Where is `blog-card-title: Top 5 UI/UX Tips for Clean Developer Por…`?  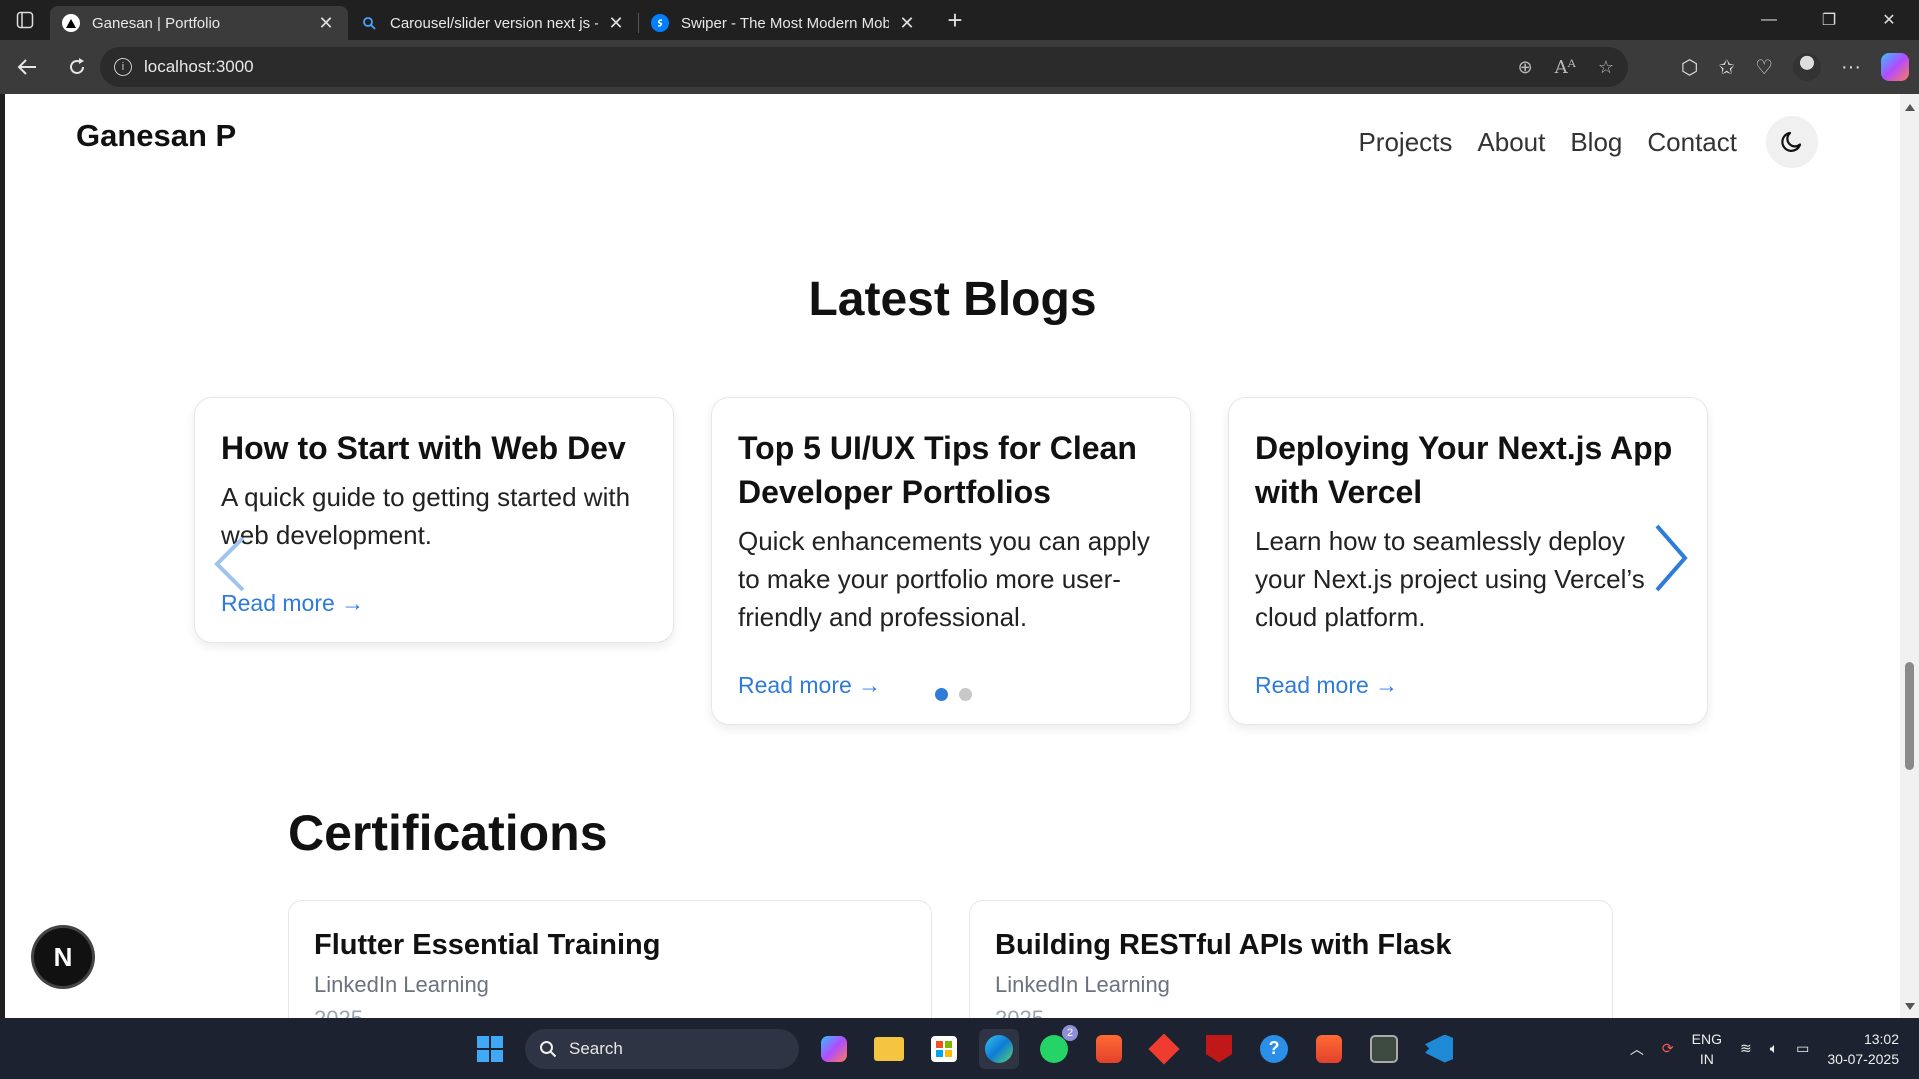 blog-card-title: Top 5 UI/UX Tips for Clean Developer Por… is located at coordinates (937, 470).